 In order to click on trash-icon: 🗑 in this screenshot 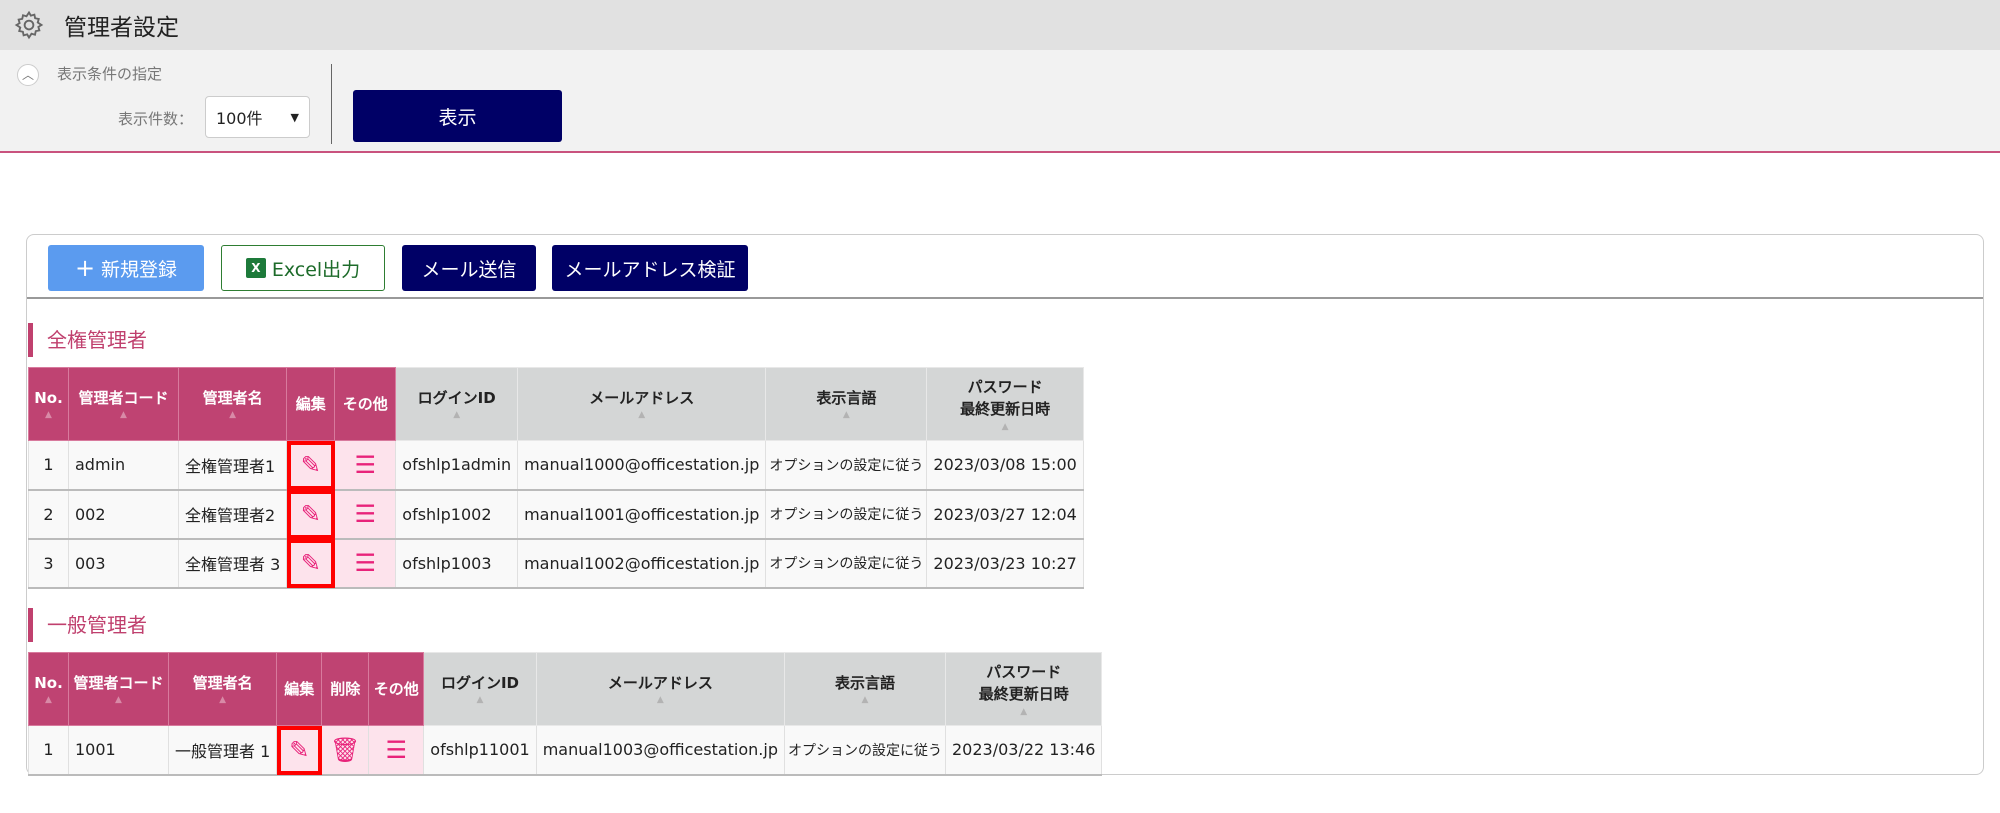, I will do `click(345, 749)`.